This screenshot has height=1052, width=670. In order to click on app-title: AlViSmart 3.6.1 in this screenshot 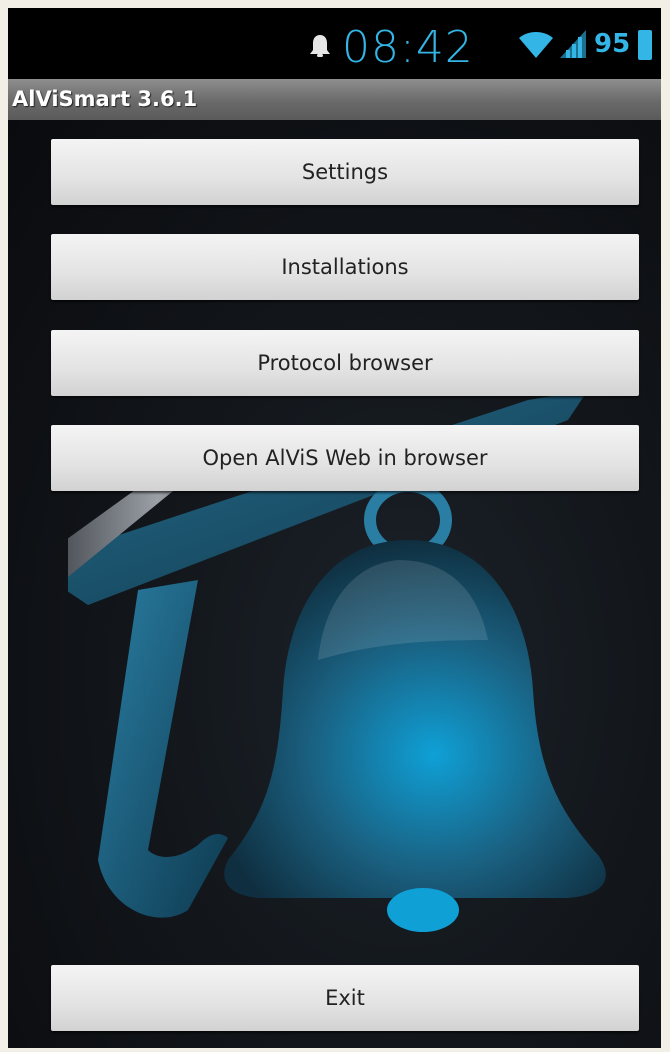, I will do `click(105, 99)`.